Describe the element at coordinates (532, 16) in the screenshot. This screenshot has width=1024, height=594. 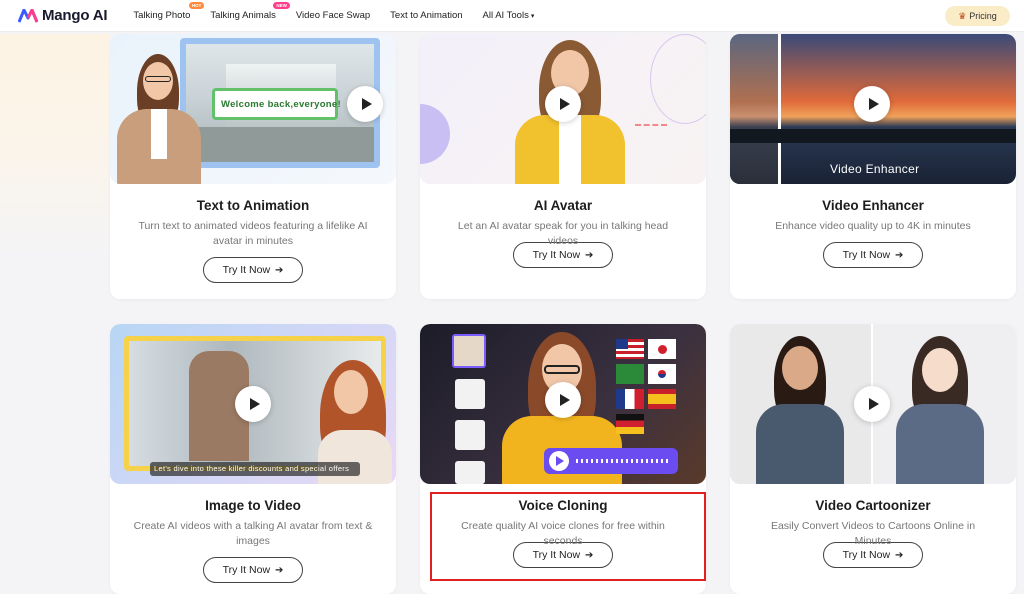
I see `chevron-down-icon: ▾` at that location.